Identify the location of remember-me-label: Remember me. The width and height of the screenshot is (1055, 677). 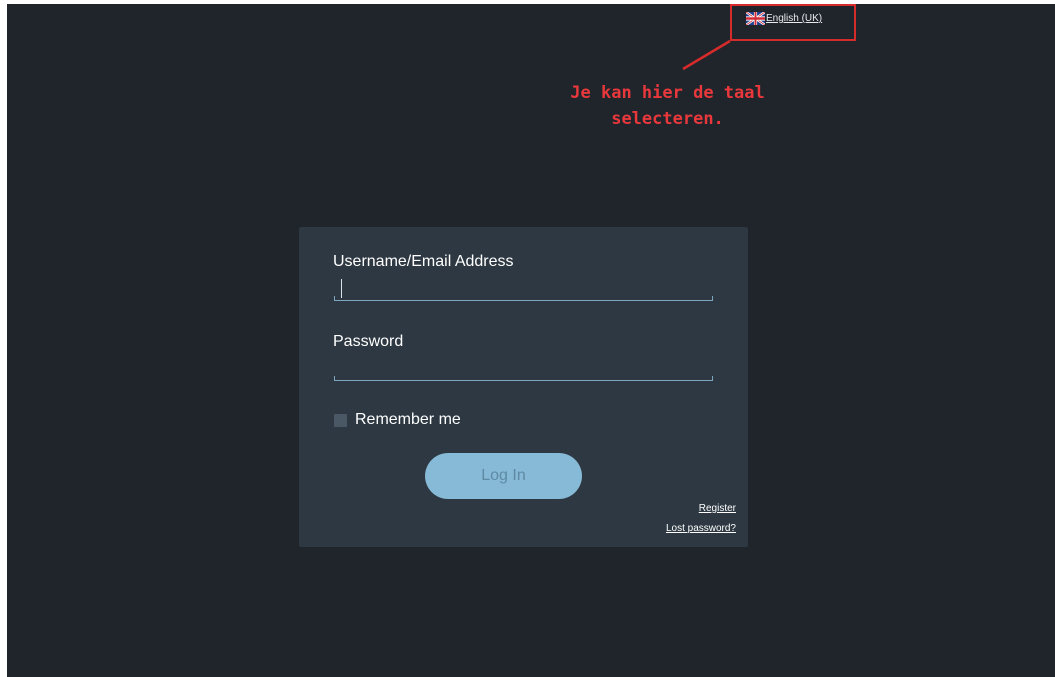
(408, 420).